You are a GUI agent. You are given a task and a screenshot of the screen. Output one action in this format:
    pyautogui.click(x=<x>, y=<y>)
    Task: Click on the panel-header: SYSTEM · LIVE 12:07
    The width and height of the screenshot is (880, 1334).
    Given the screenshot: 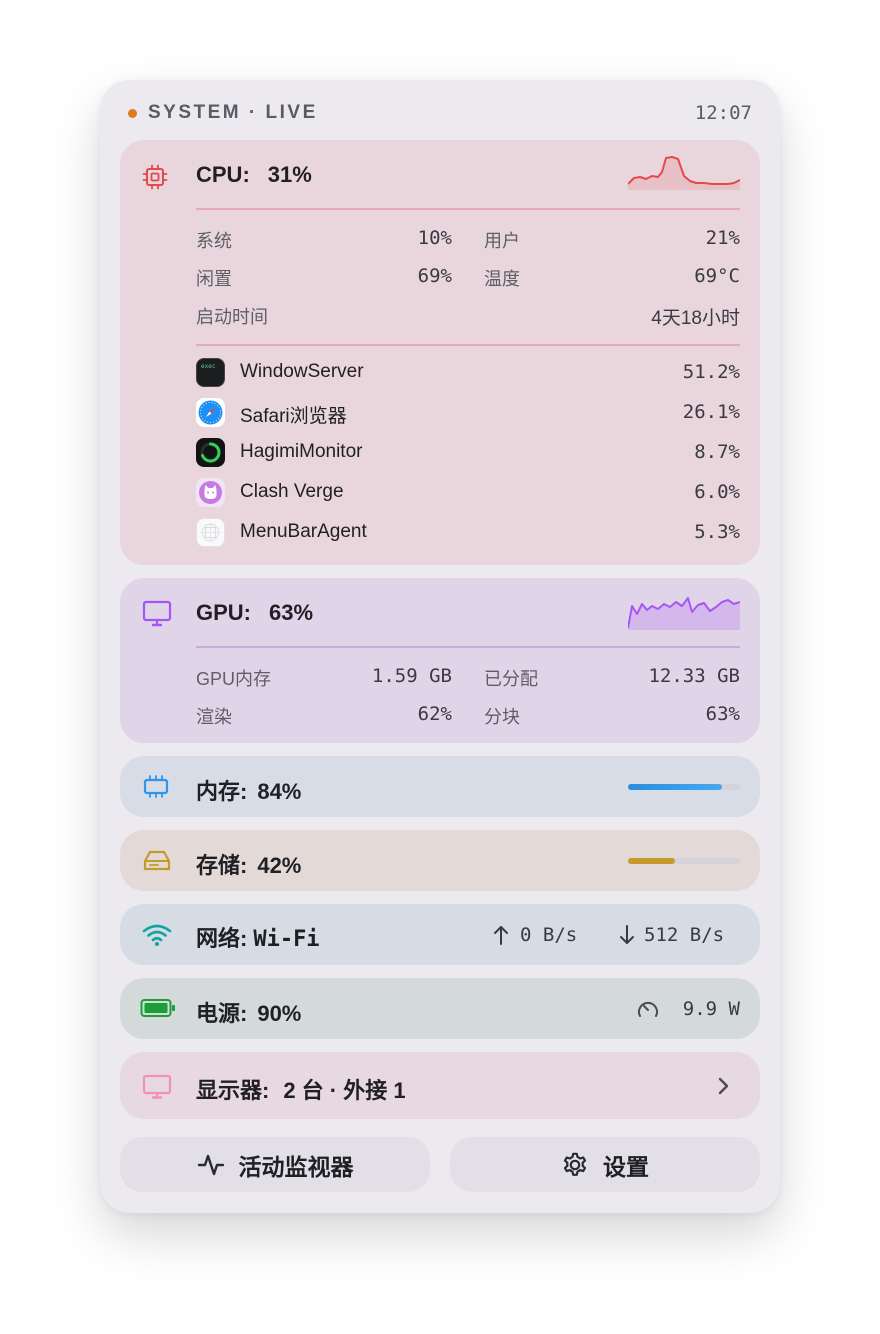 What is the action you would take?
    pyautogui.click(x=440, y=110)
    